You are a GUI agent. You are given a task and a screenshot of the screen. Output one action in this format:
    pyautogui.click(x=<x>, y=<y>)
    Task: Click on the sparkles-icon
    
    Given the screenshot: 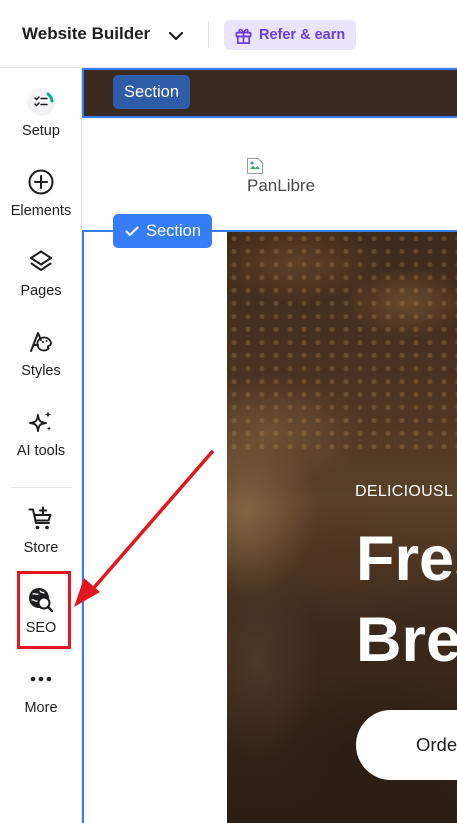 What is the action you would take?
    pyautogui.click(x=41, y=422)
    